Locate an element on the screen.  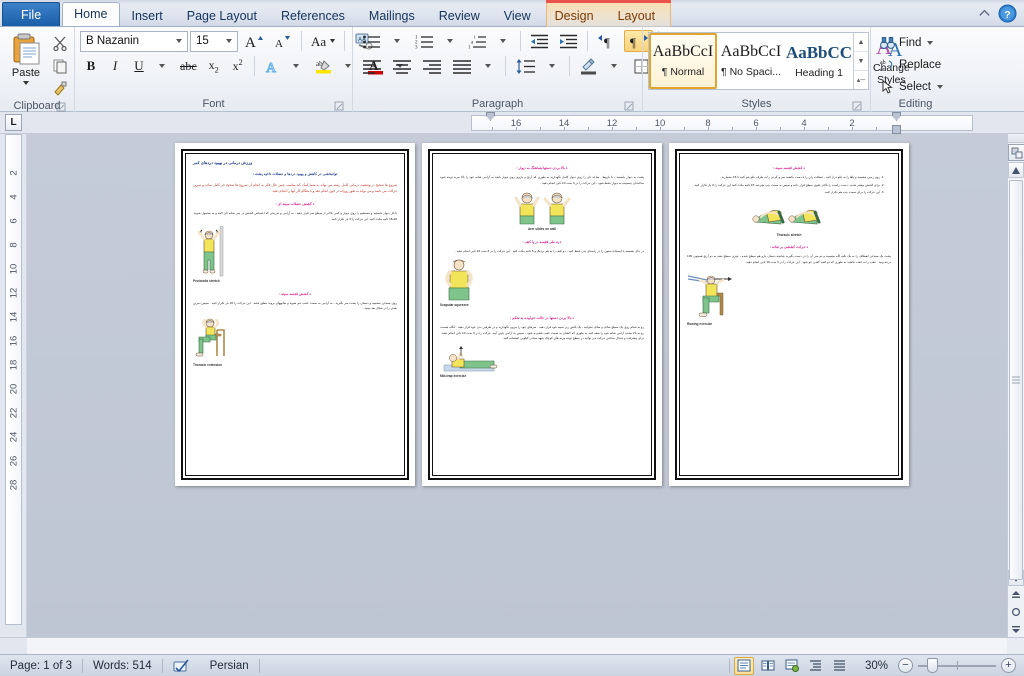
numbering-dropdown is located at coordinates (451, 41).